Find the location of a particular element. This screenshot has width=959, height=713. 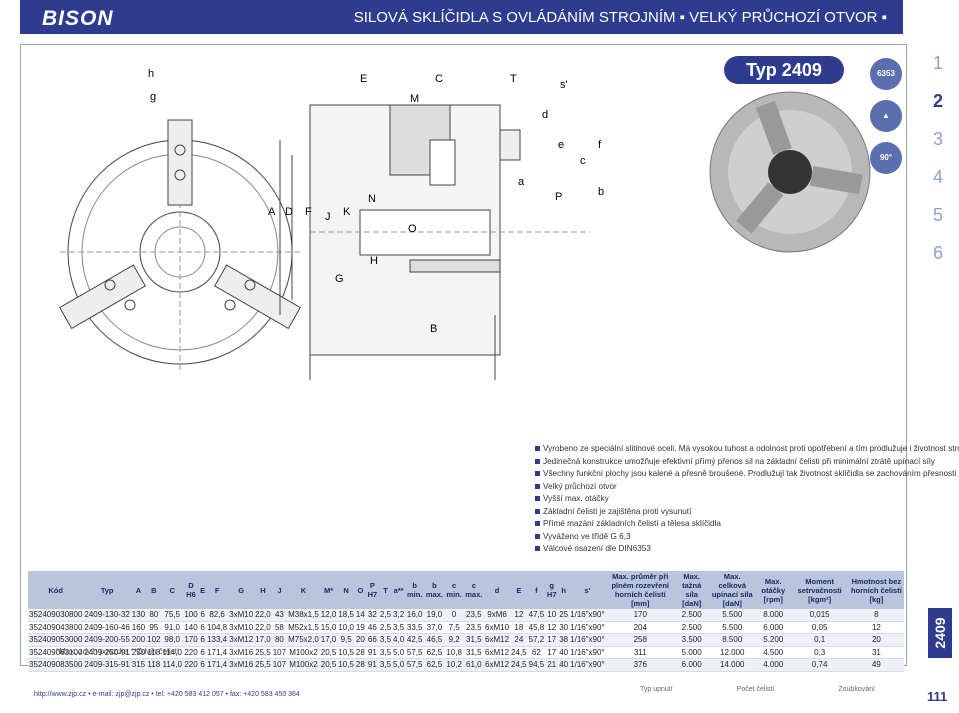

table-cell: M52x1,5 is located at coordinates (303, 627).